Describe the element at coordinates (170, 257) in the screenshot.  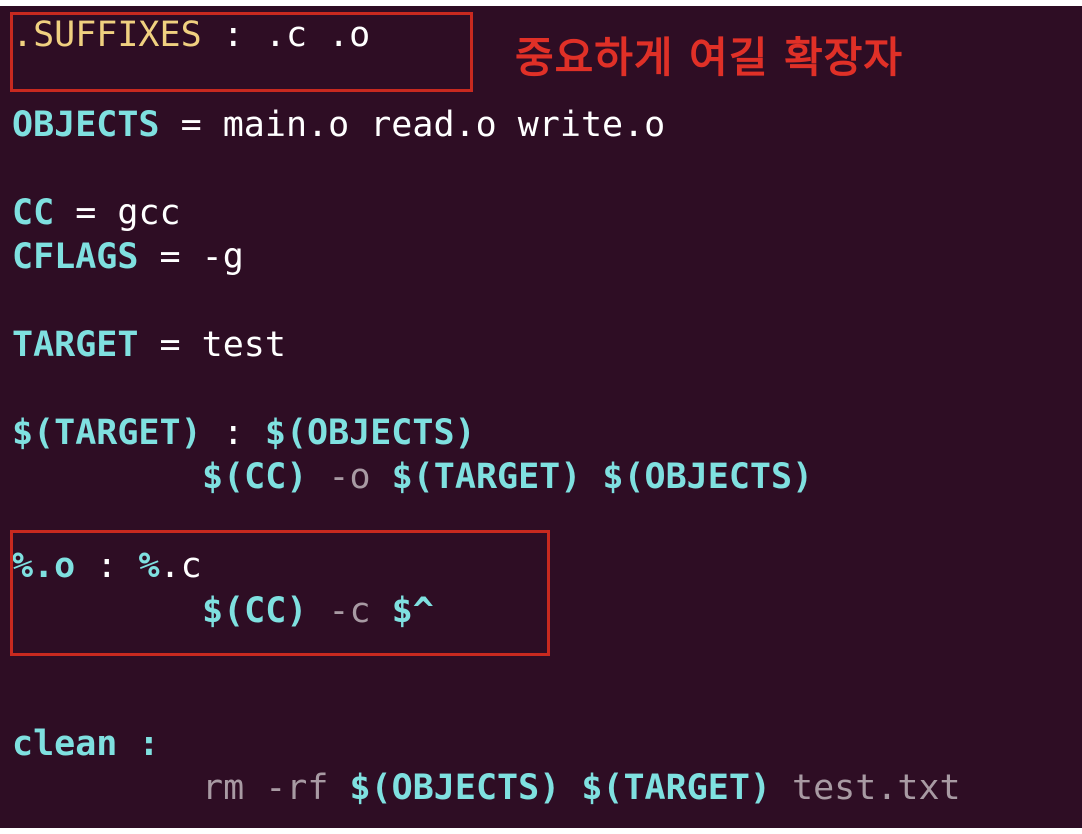
I see `cflags-op: =` at that location.